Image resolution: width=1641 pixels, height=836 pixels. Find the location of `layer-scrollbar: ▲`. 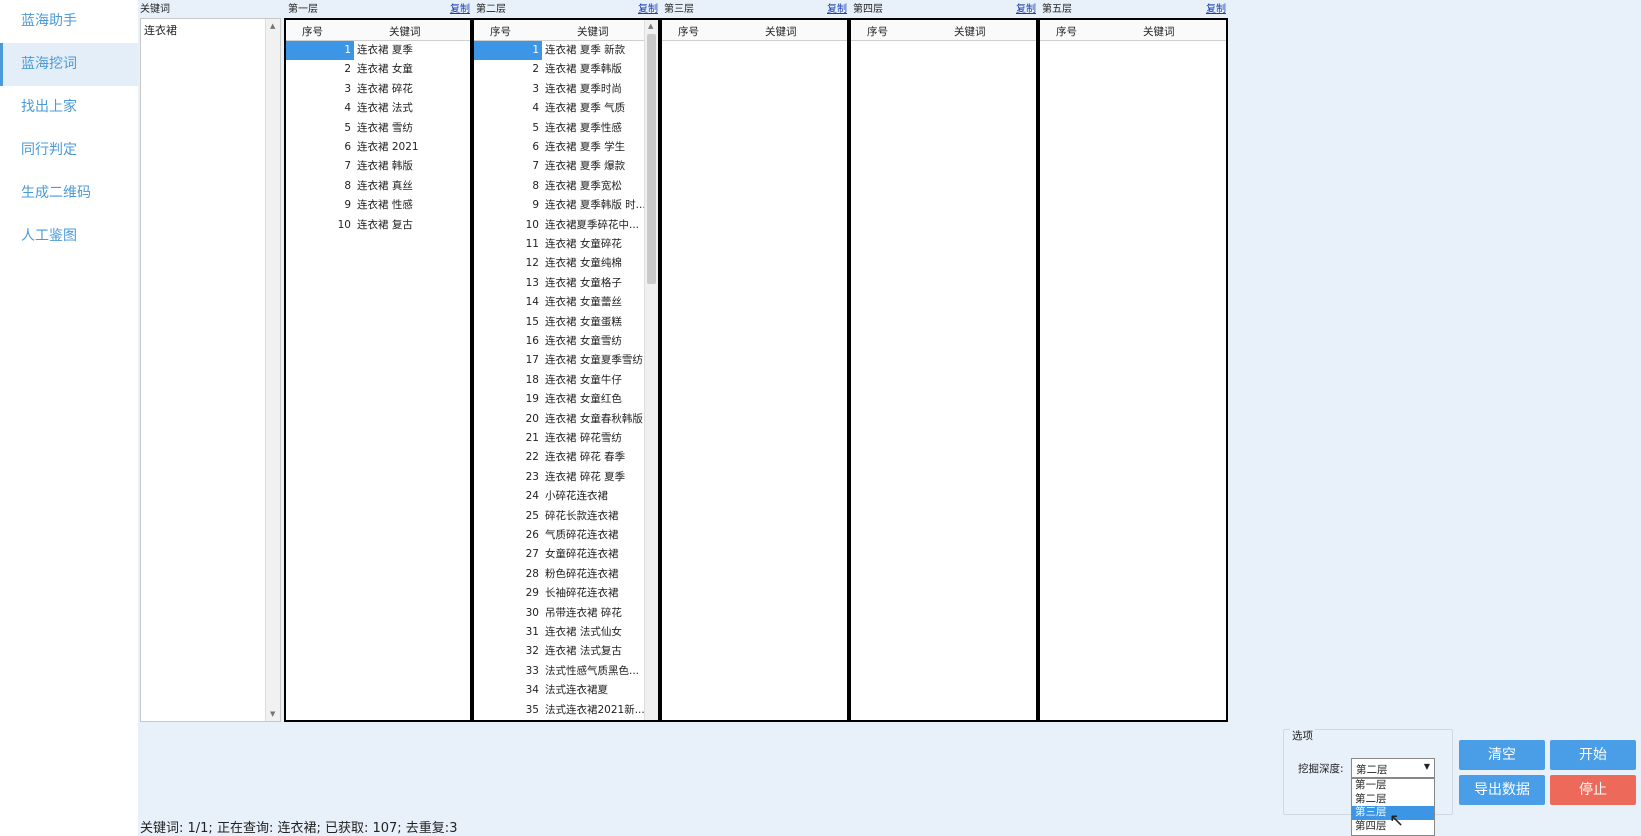

layer-scrollbar: ▲ is located at coordinates (651, 370).